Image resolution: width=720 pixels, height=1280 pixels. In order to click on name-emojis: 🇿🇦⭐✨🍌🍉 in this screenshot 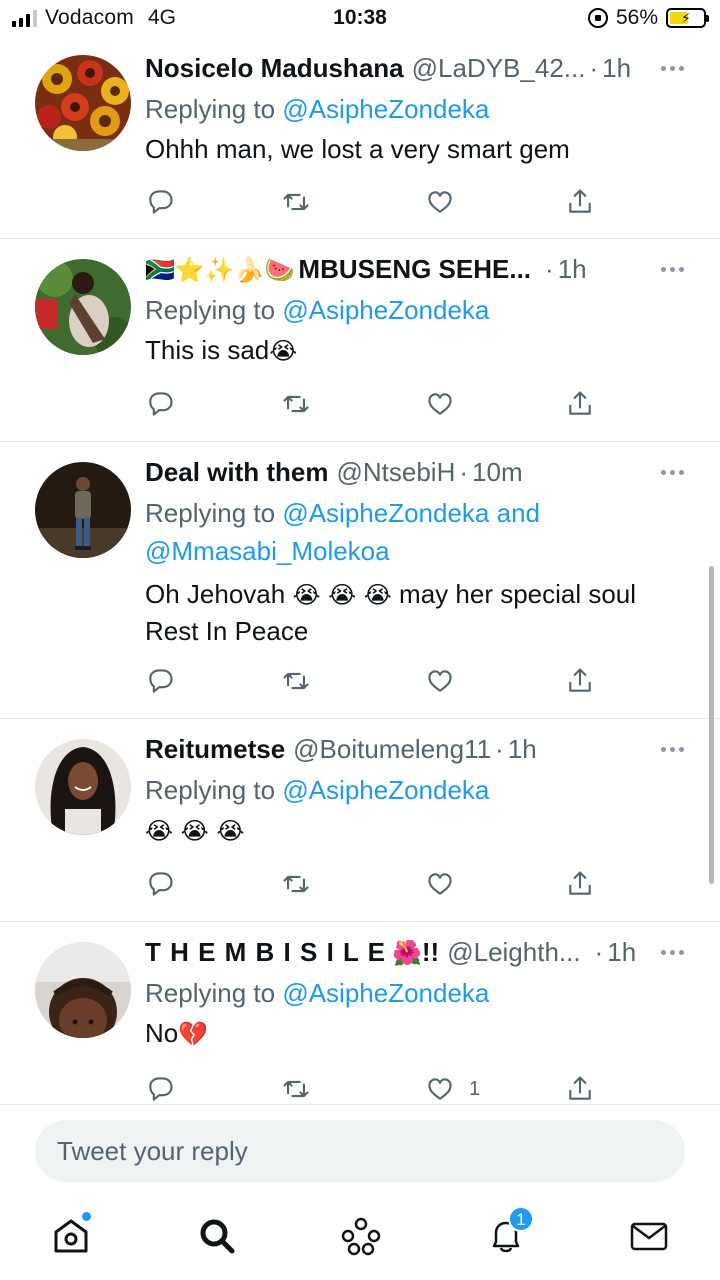, I will do `click(220, 270)`.